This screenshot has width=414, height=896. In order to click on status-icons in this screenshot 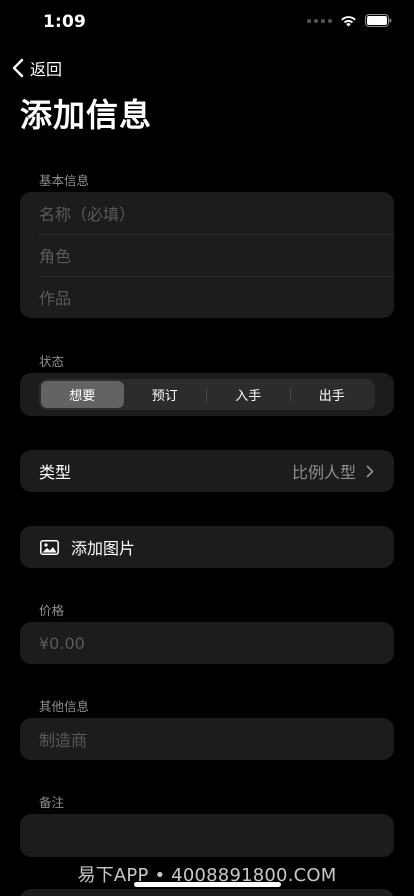, I will do `click(349, 20)`.